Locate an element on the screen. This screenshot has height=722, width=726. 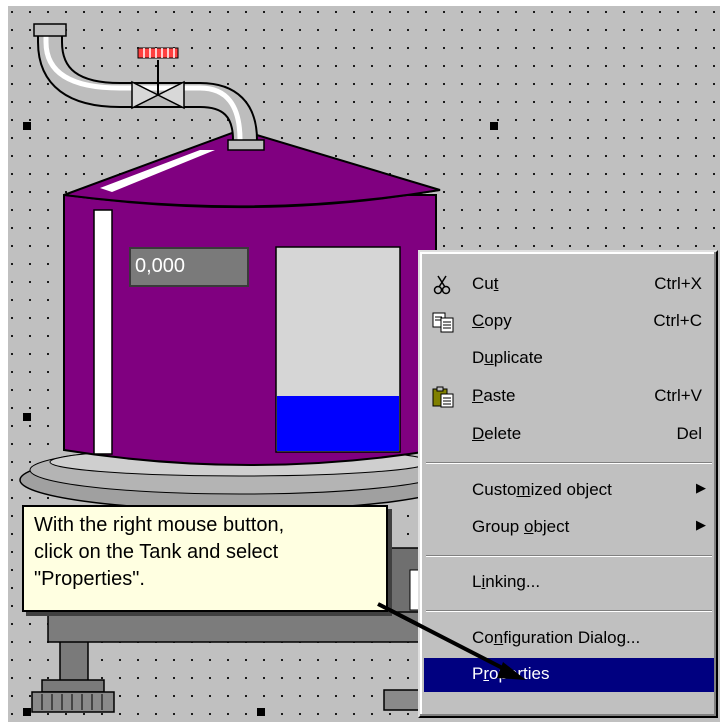
menu-item-shortcut: Ctrl+V is located at coordinates (678, 395).